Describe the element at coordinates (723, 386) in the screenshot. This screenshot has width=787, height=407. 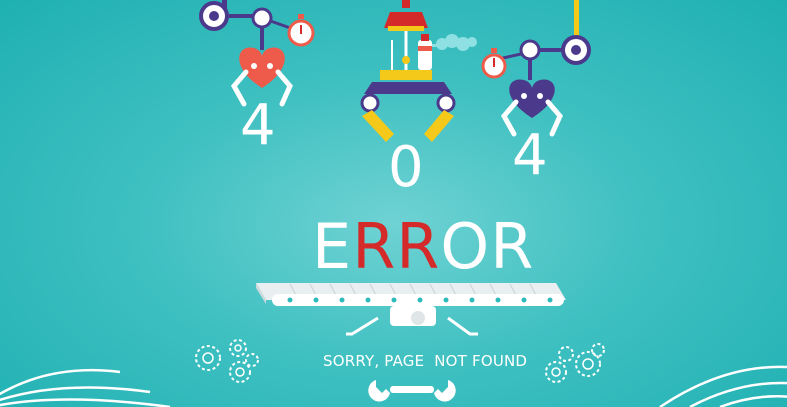
I see `decorative-arcs-right` at that location.